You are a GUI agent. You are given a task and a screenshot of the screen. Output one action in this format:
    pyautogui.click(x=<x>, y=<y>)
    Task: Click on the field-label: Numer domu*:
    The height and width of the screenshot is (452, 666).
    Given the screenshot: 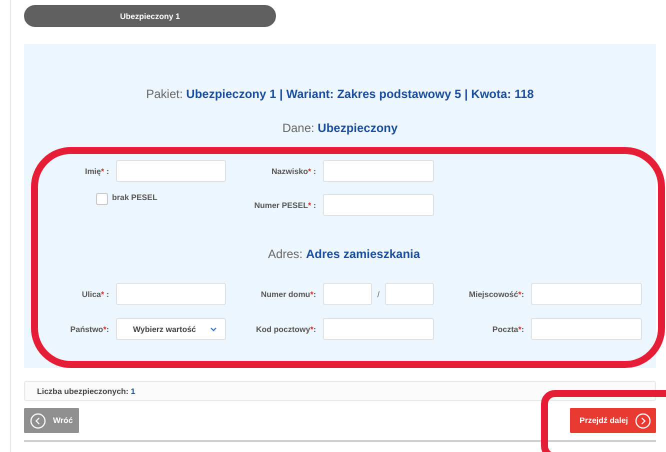 What is the action you would take?
    pyautogui.click(x=288, y=294)
    